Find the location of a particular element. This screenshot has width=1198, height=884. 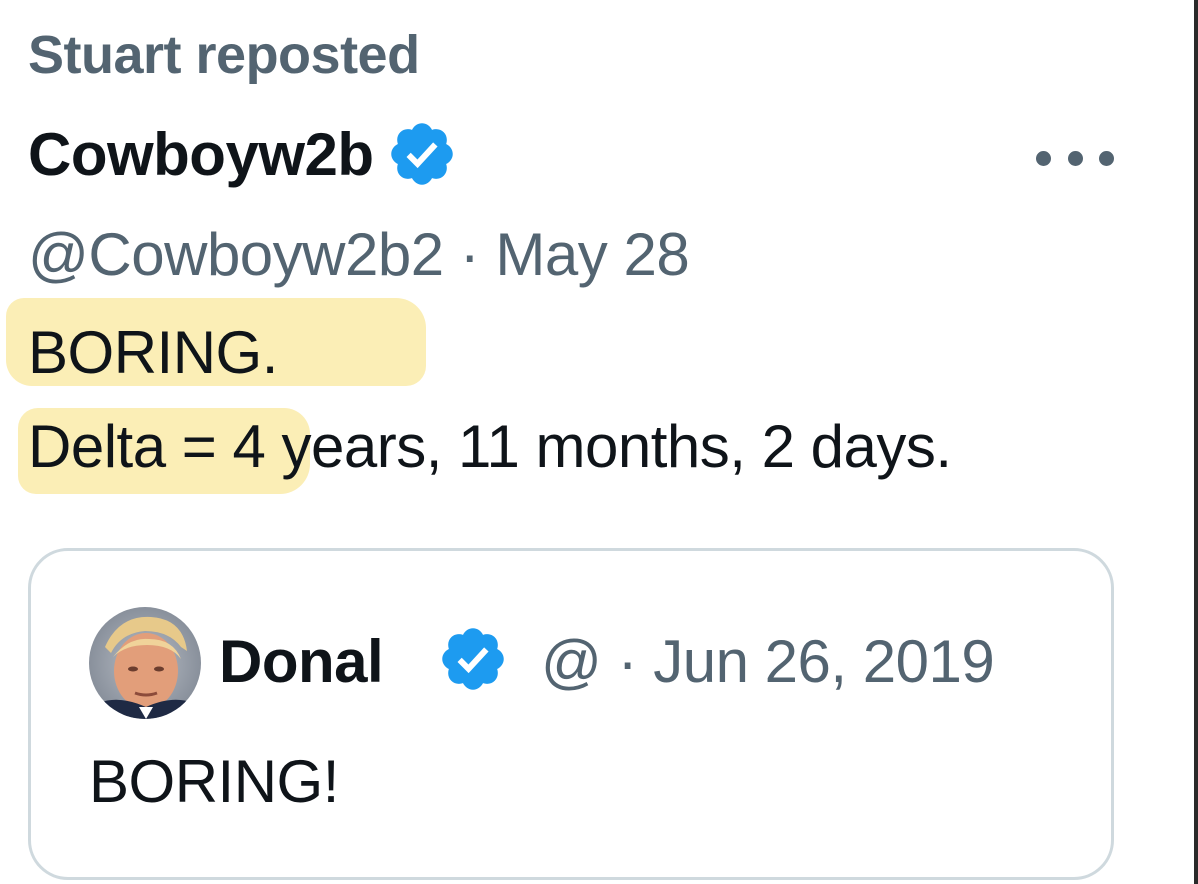

avatar-image is located at coordinates (145, 663).